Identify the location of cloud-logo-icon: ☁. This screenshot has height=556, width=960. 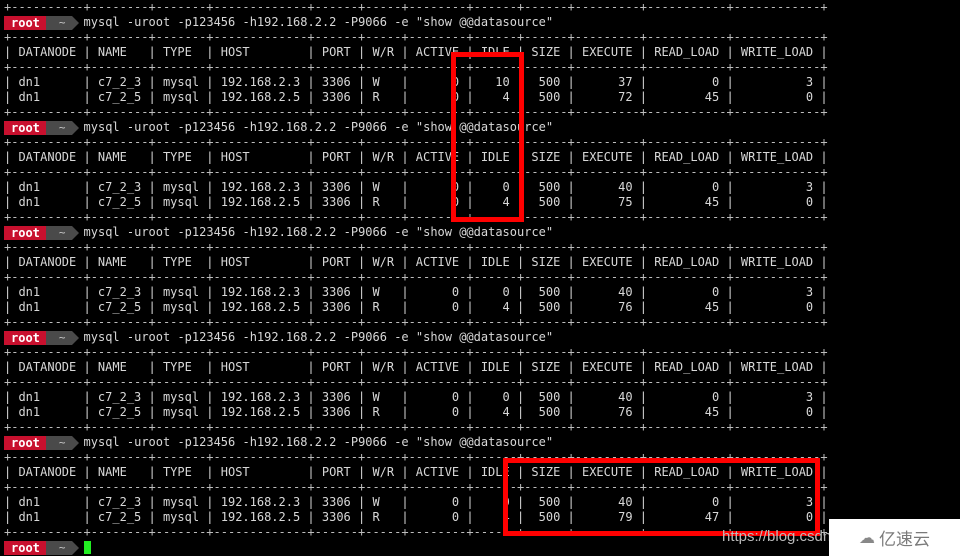
(867, 537).